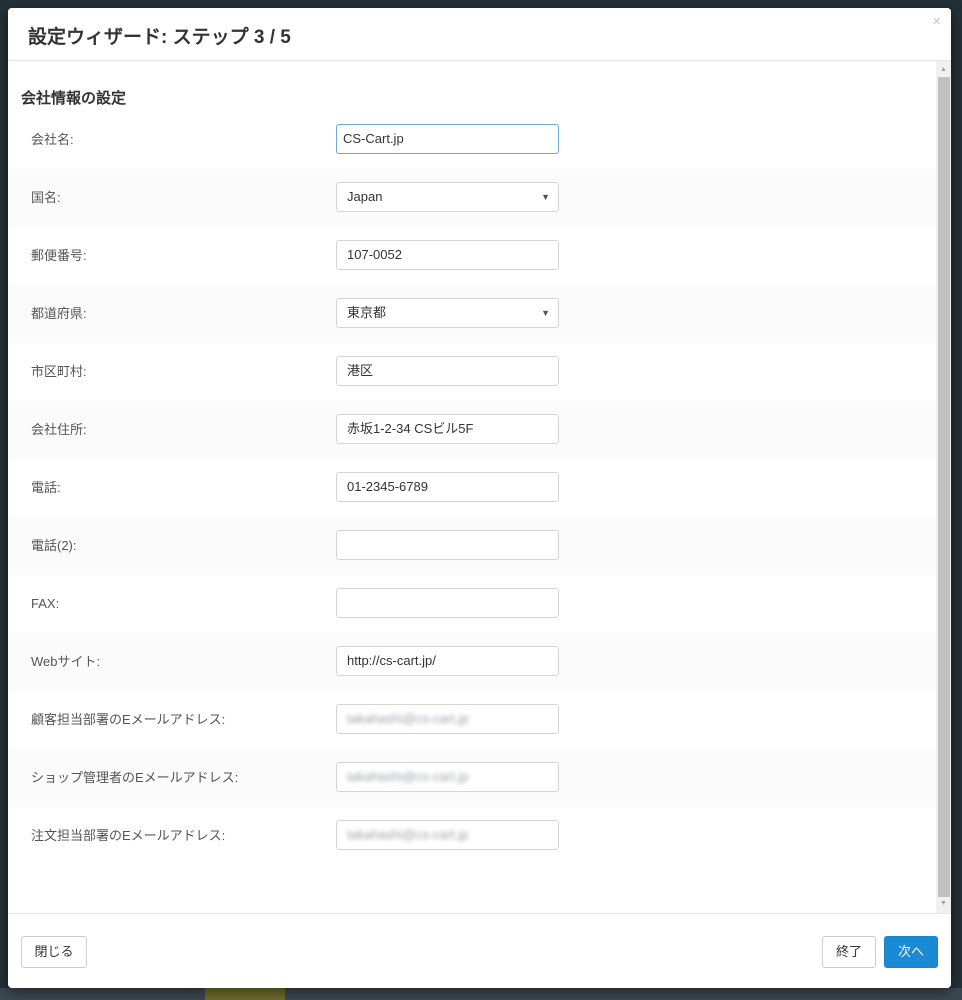  I want to click on country-select-value: Japan, so click(365, 196).